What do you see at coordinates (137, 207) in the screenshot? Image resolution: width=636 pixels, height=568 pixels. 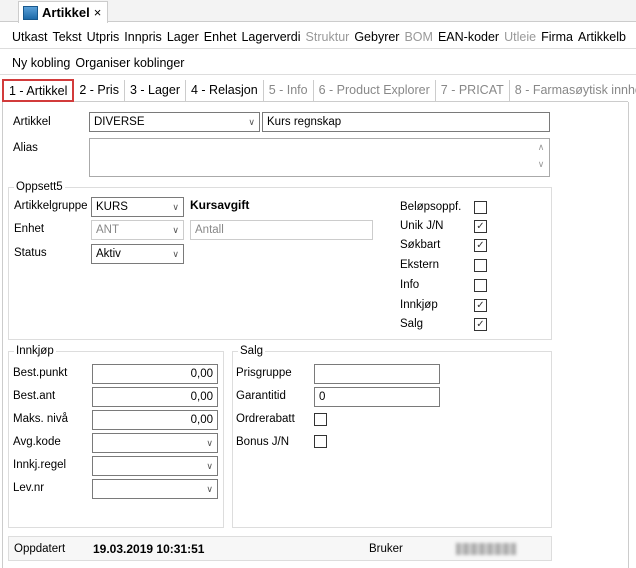 I see `artikkelgruppe-combo: KURS ∨` at bounding box center [137, 207].